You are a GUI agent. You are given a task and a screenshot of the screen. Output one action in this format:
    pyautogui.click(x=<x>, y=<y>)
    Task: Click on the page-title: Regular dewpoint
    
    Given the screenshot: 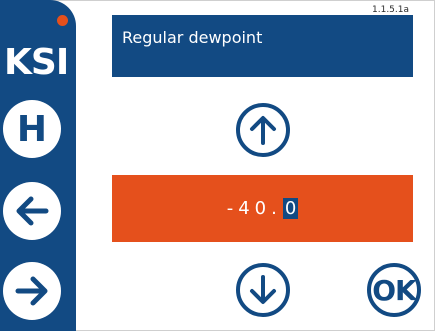 What is the action you would take?
    pyautogui.click(x=262, y=46)
    